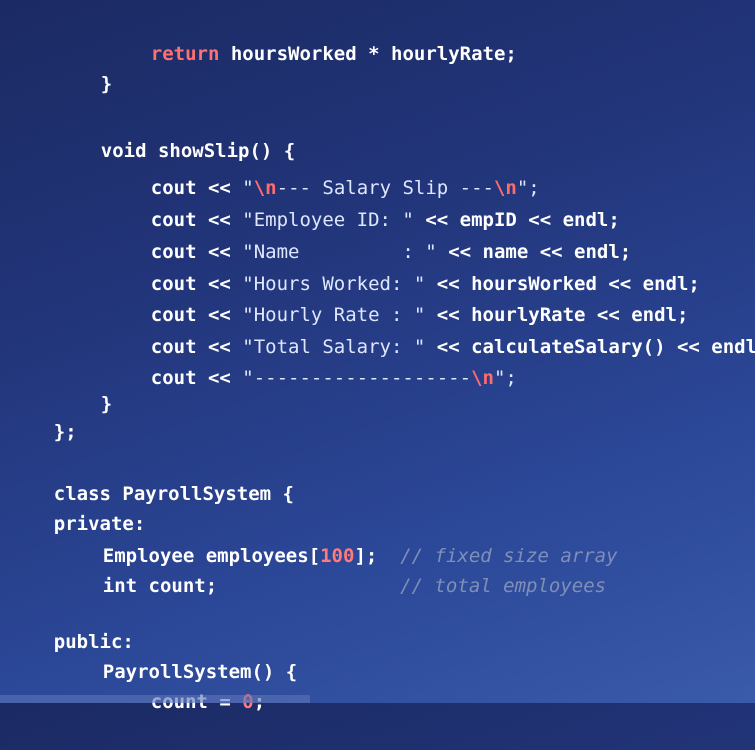 This screenshot has height=750, width=755. I want to click on escape-sequence: \n, so click(482, 378).